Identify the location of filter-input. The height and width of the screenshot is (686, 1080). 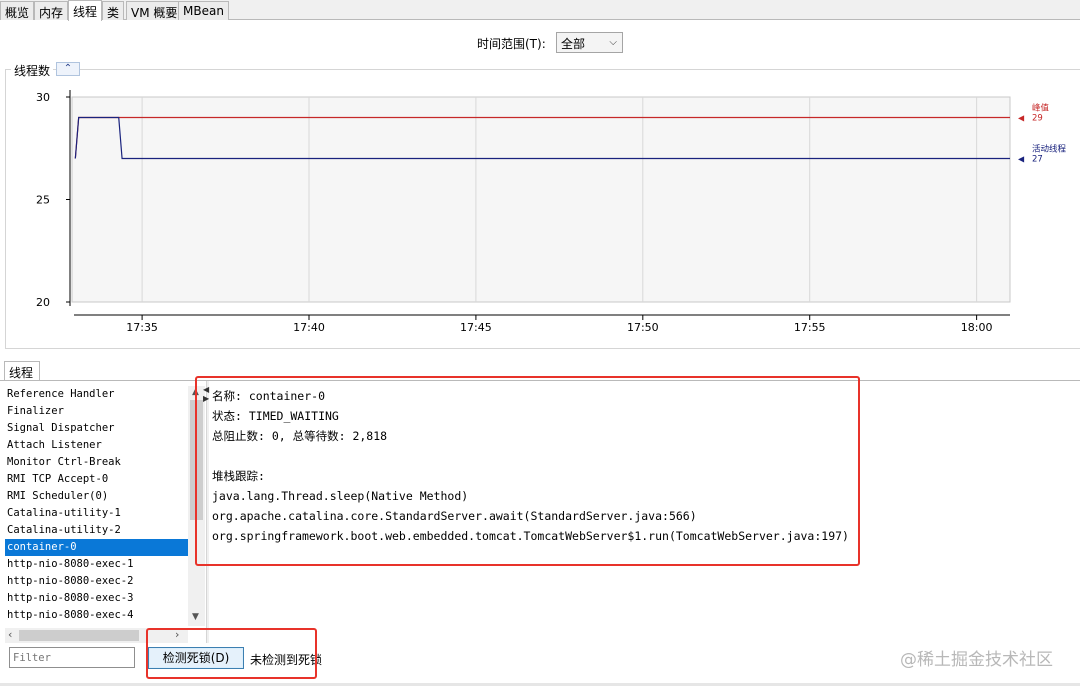
(72, 657).